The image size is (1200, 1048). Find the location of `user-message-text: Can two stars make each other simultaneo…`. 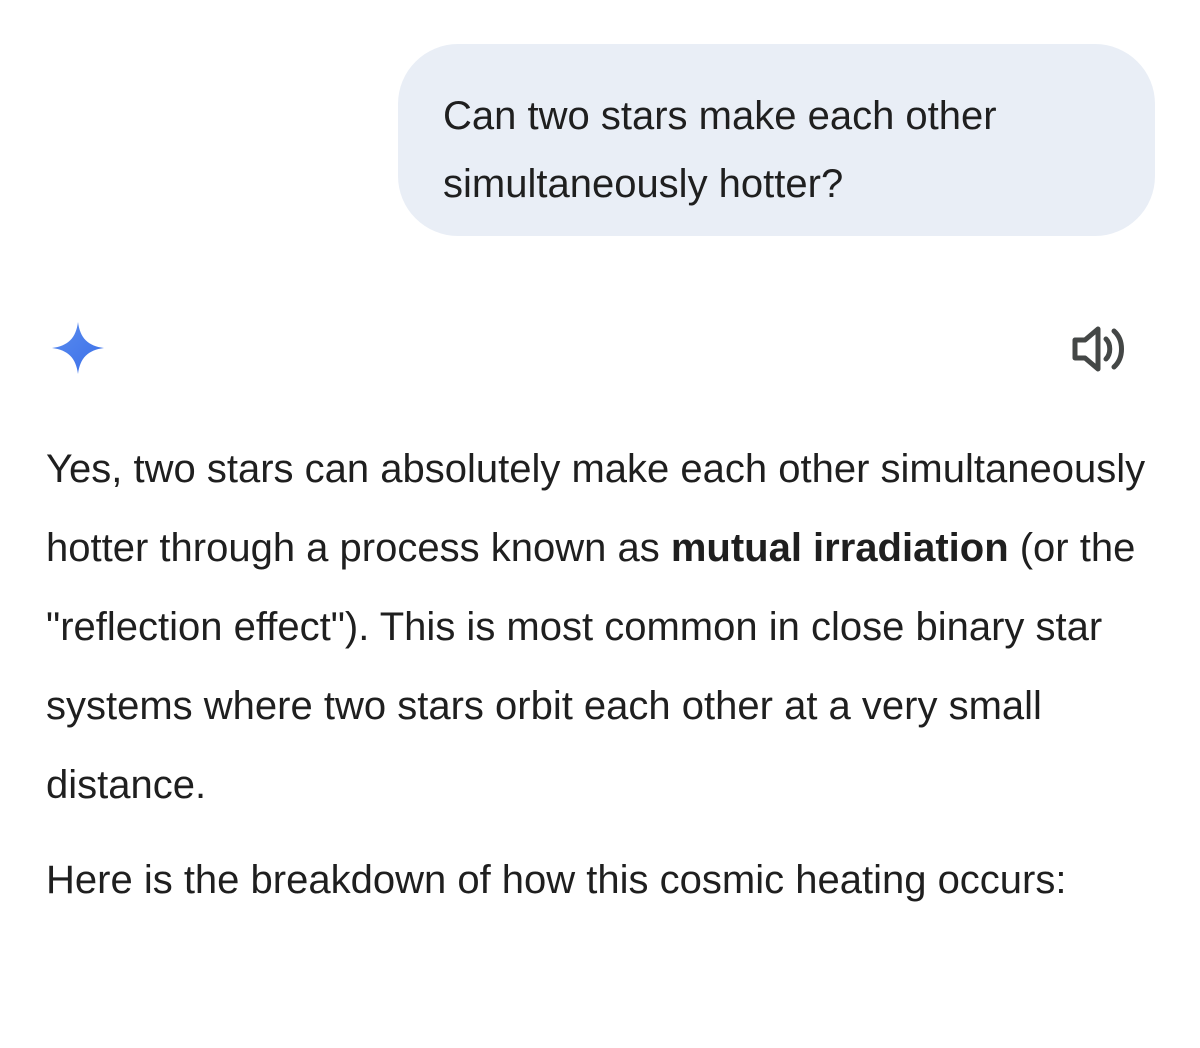

user-message-text: Can two stars make each other simultaneo… is located at coordinates (720, 150).